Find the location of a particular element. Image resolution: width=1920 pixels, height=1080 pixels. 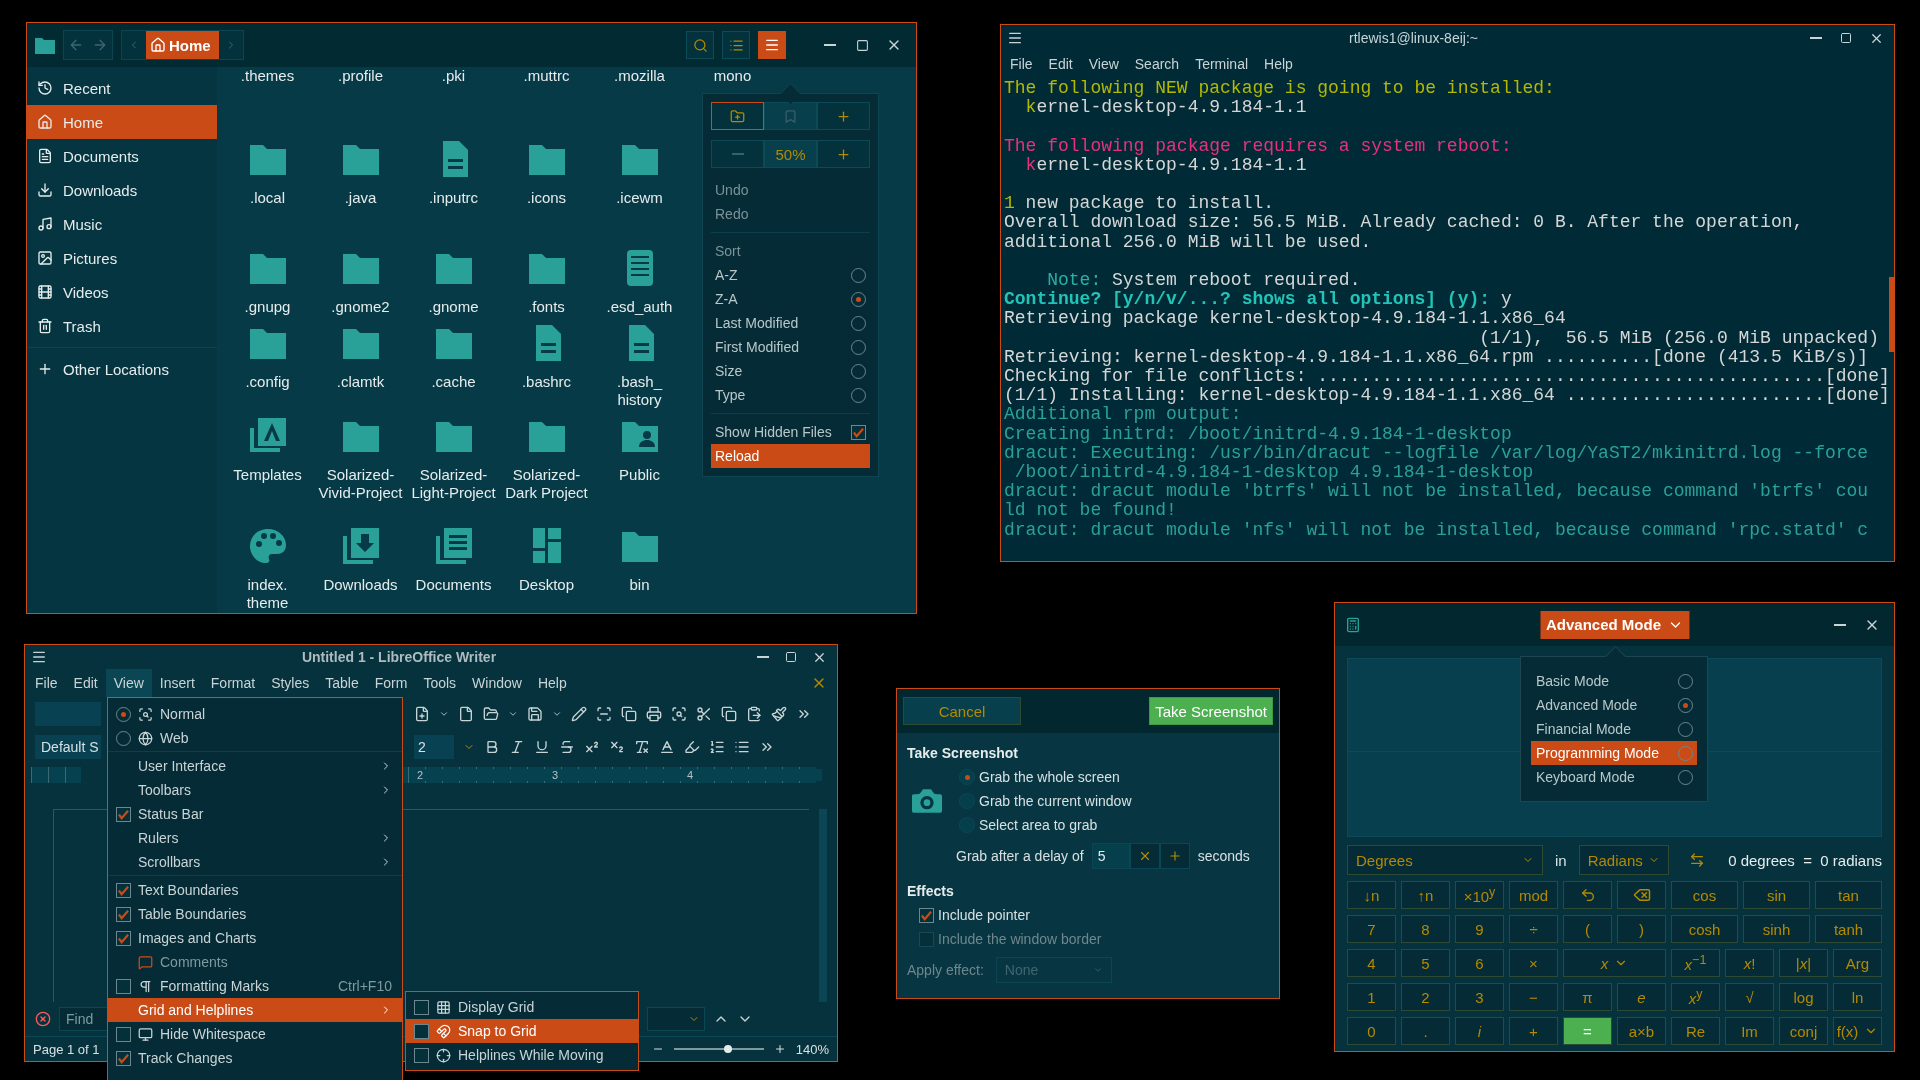

mode-item: Programming Mode is located at coordinates (1614, 753).